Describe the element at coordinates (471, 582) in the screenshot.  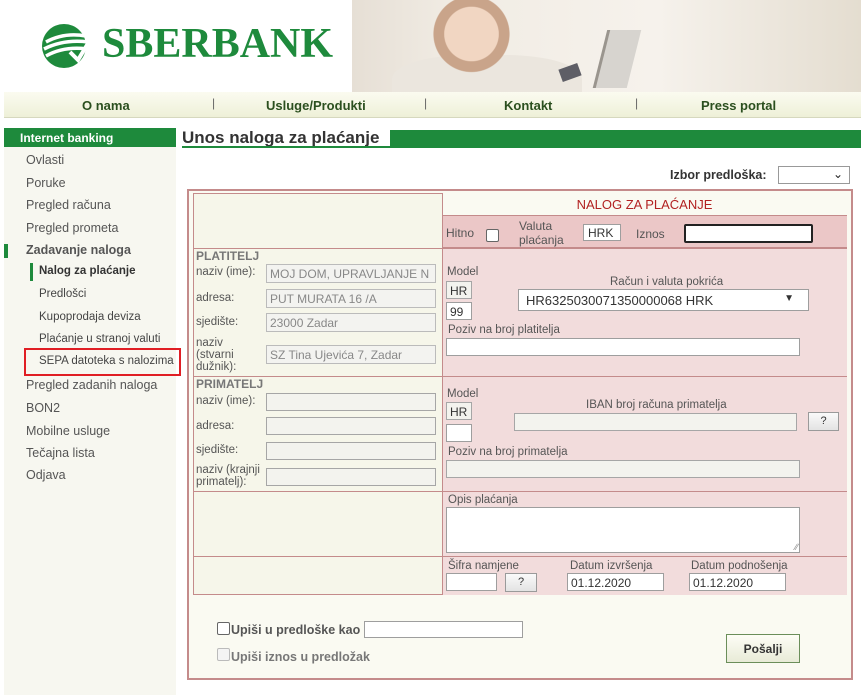
I see `sifra-input` at that location.